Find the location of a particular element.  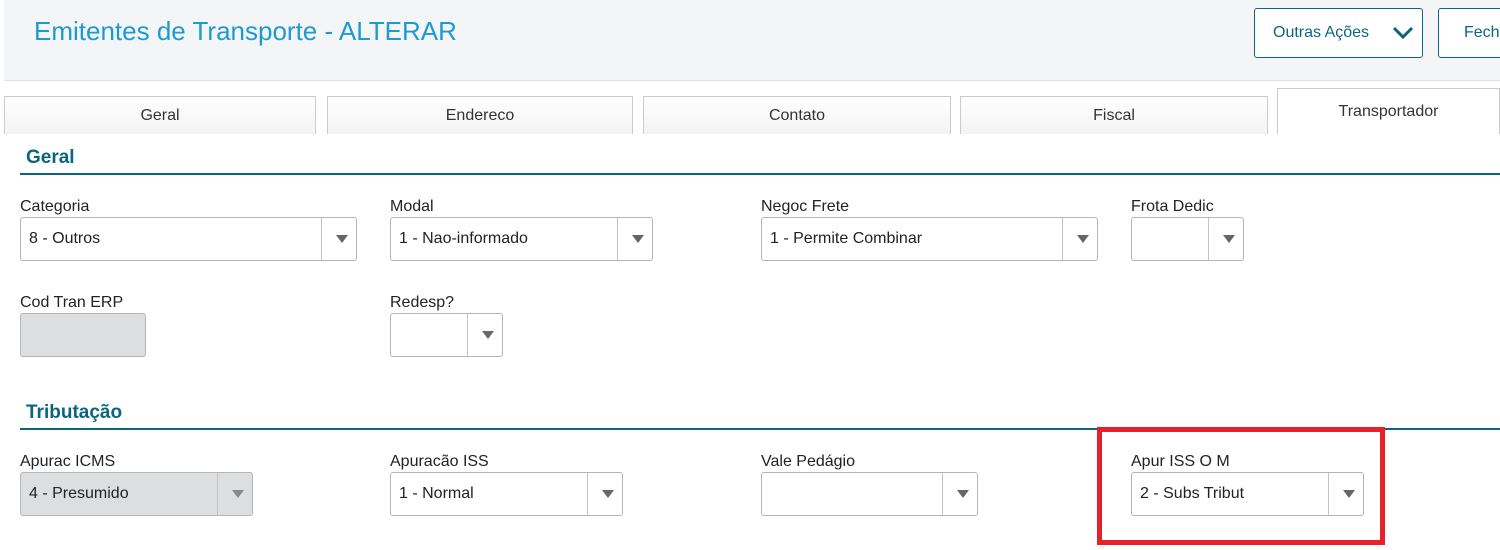

more-actions-label: Outras Ações is located at coordinates (1321, 32).